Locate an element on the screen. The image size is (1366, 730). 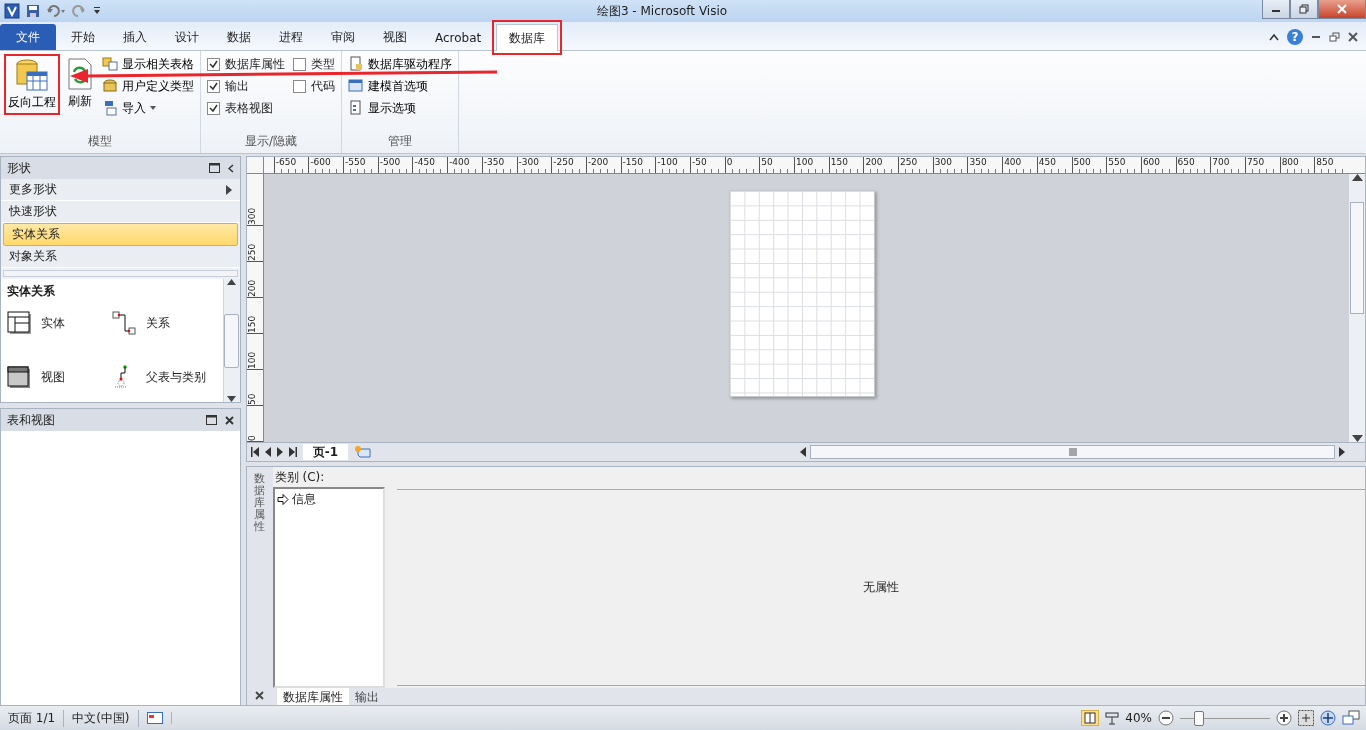
collapse-icon is located at coordinates (230, 168).